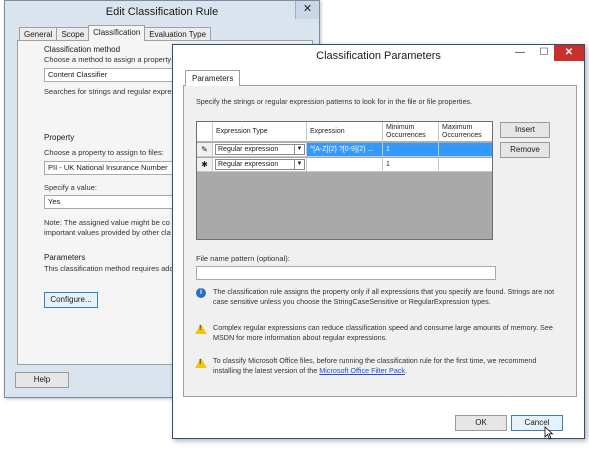 The image size is (589, 458). What do you see at coordinates (42, 380) in the screenshot?
I see `help-button: Help` at bounding box center [42, 380].